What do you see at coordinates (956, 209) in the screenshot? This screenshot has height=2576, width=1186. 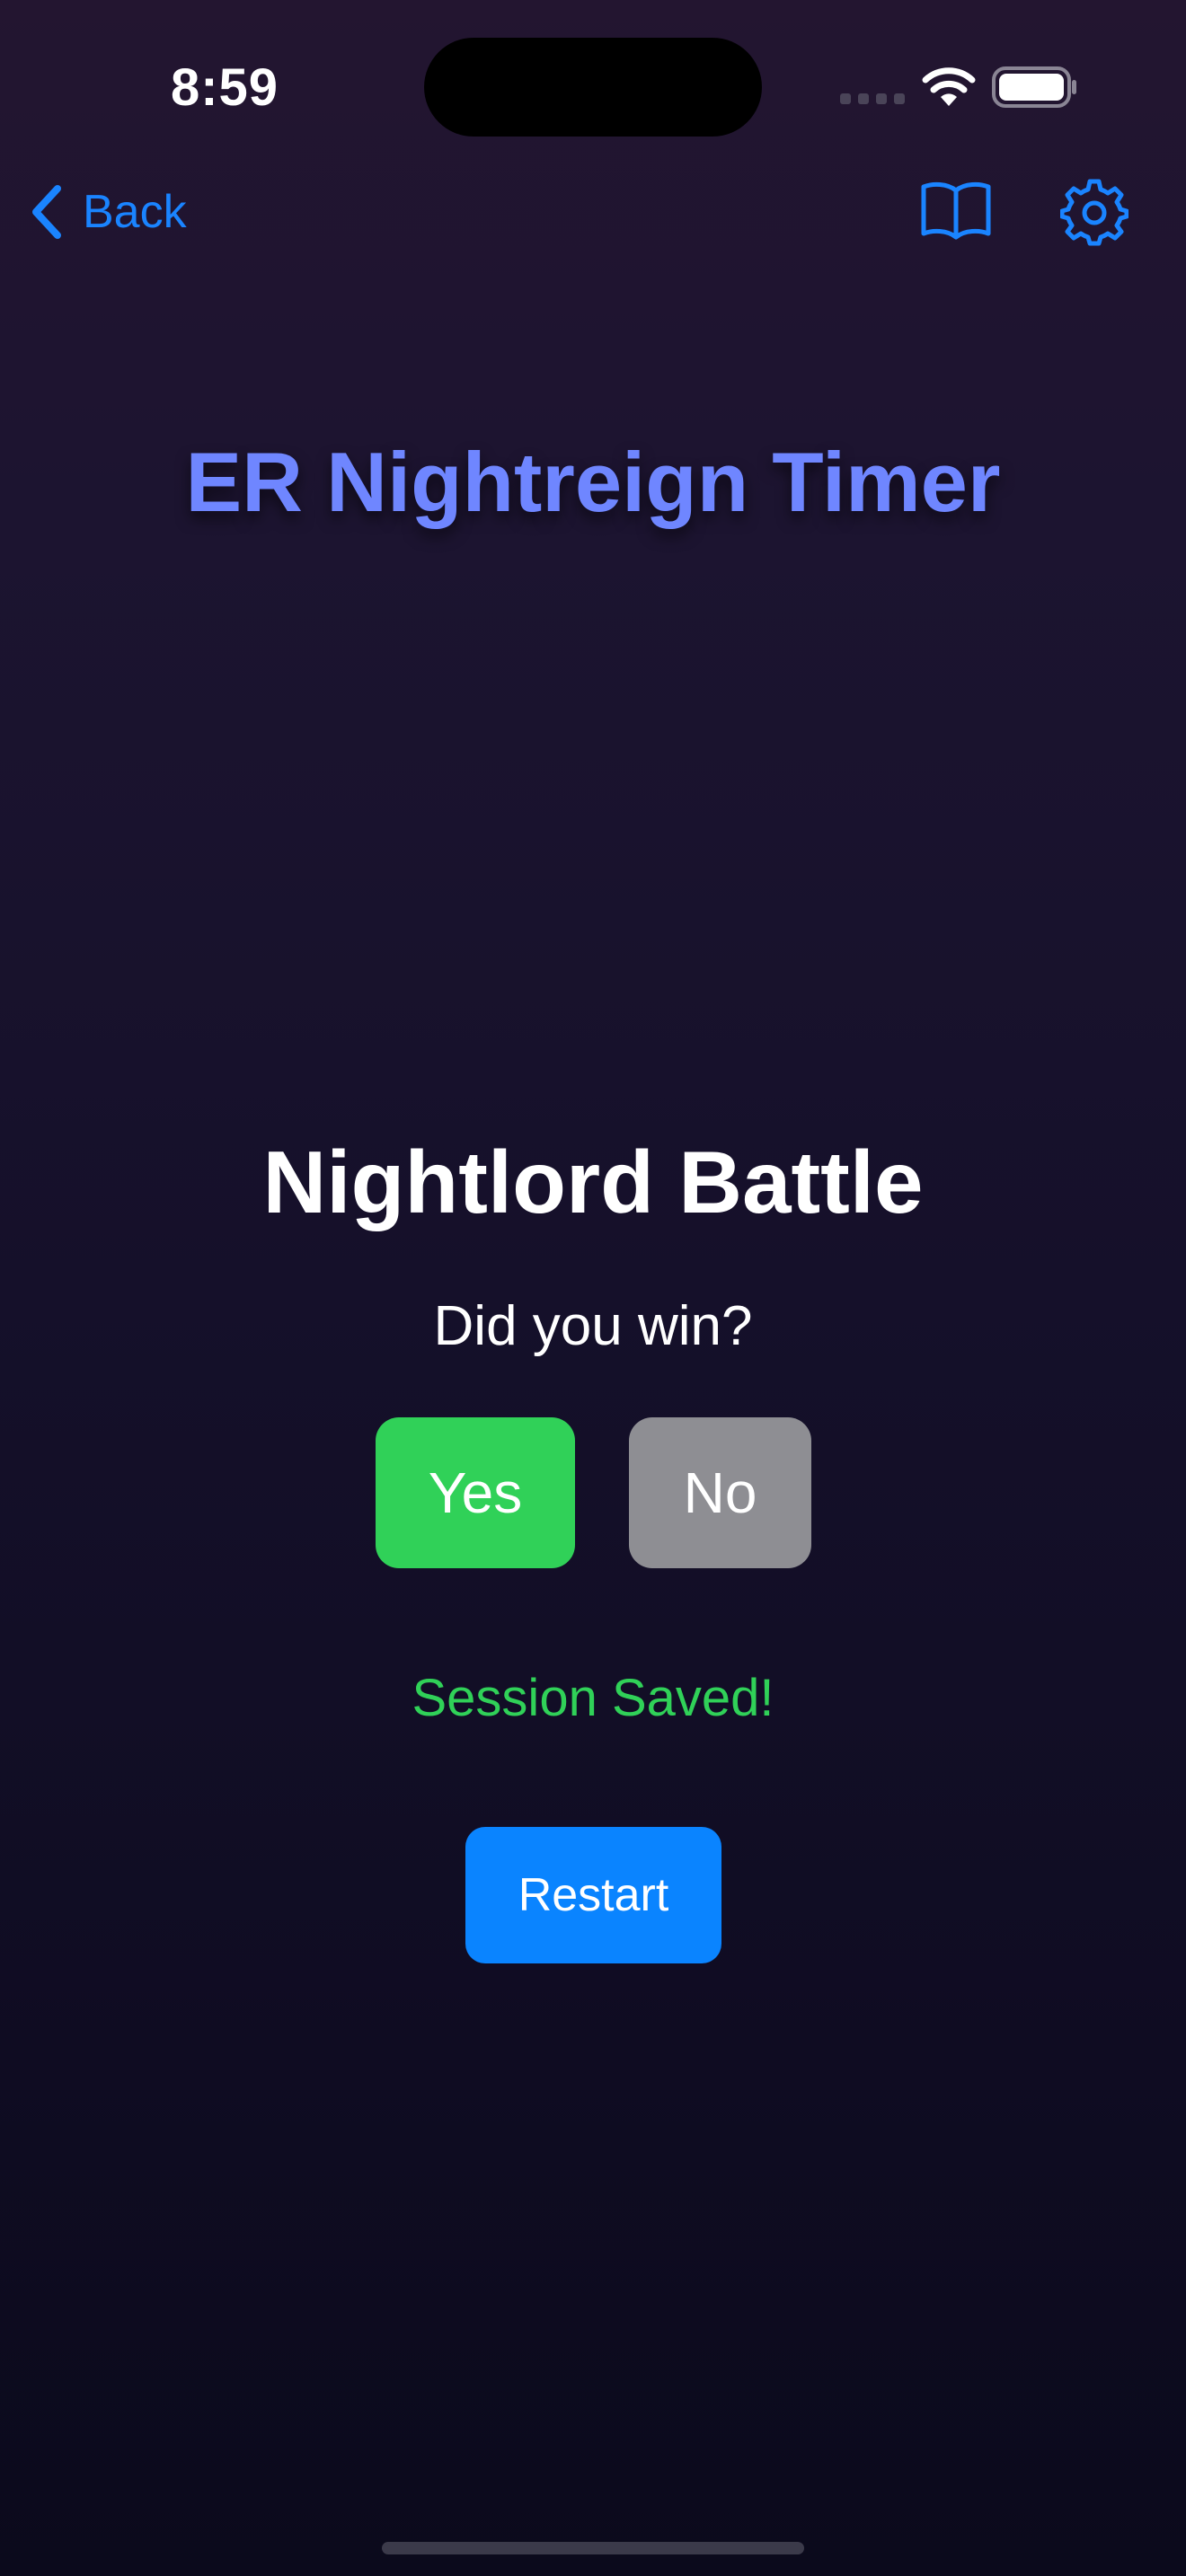 I see `book-icon` at bounding box center [956, 209].